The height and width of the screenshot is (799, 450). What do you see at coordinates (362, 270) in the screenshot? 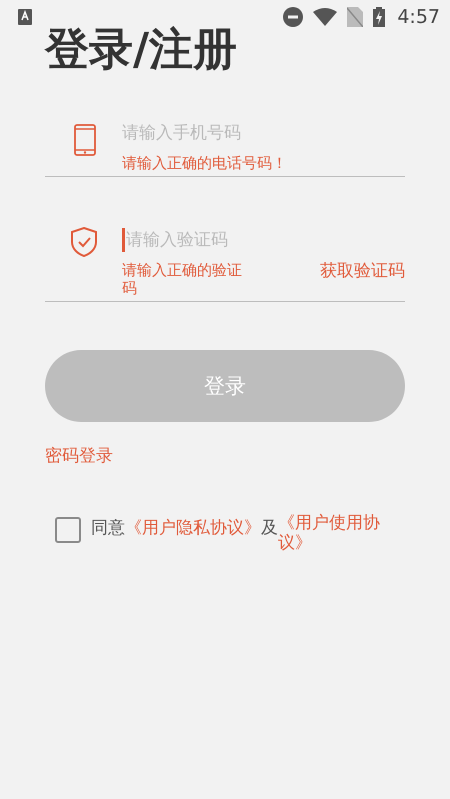
I see `get-code-button: 获取验证码` at bounding box center [362, 270].